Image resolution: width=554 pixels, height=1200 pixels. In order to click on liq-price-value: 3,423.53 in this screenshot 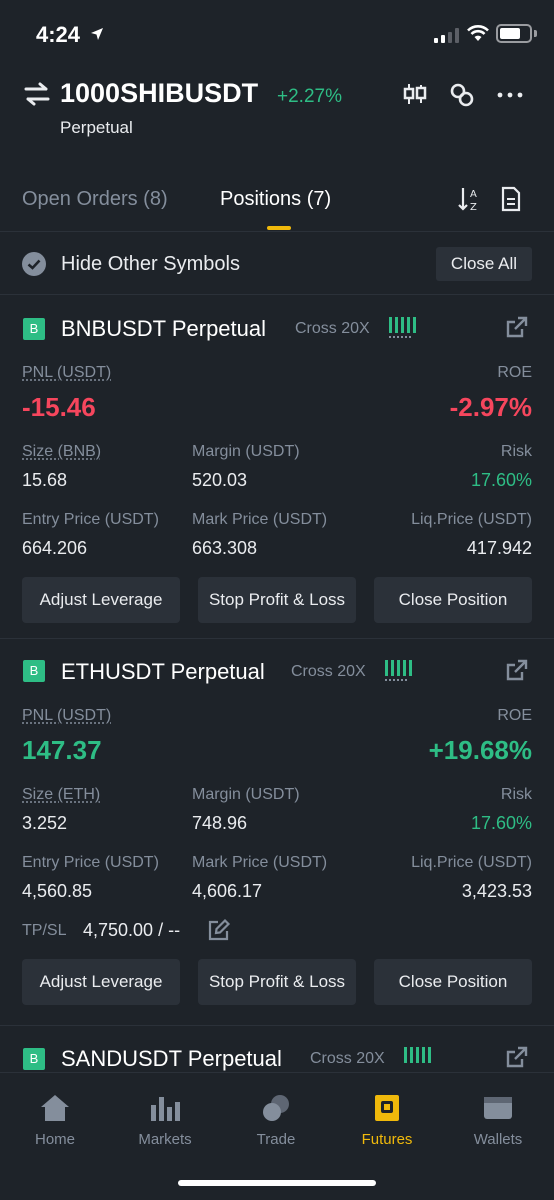, I will do `click(496, 891)`.